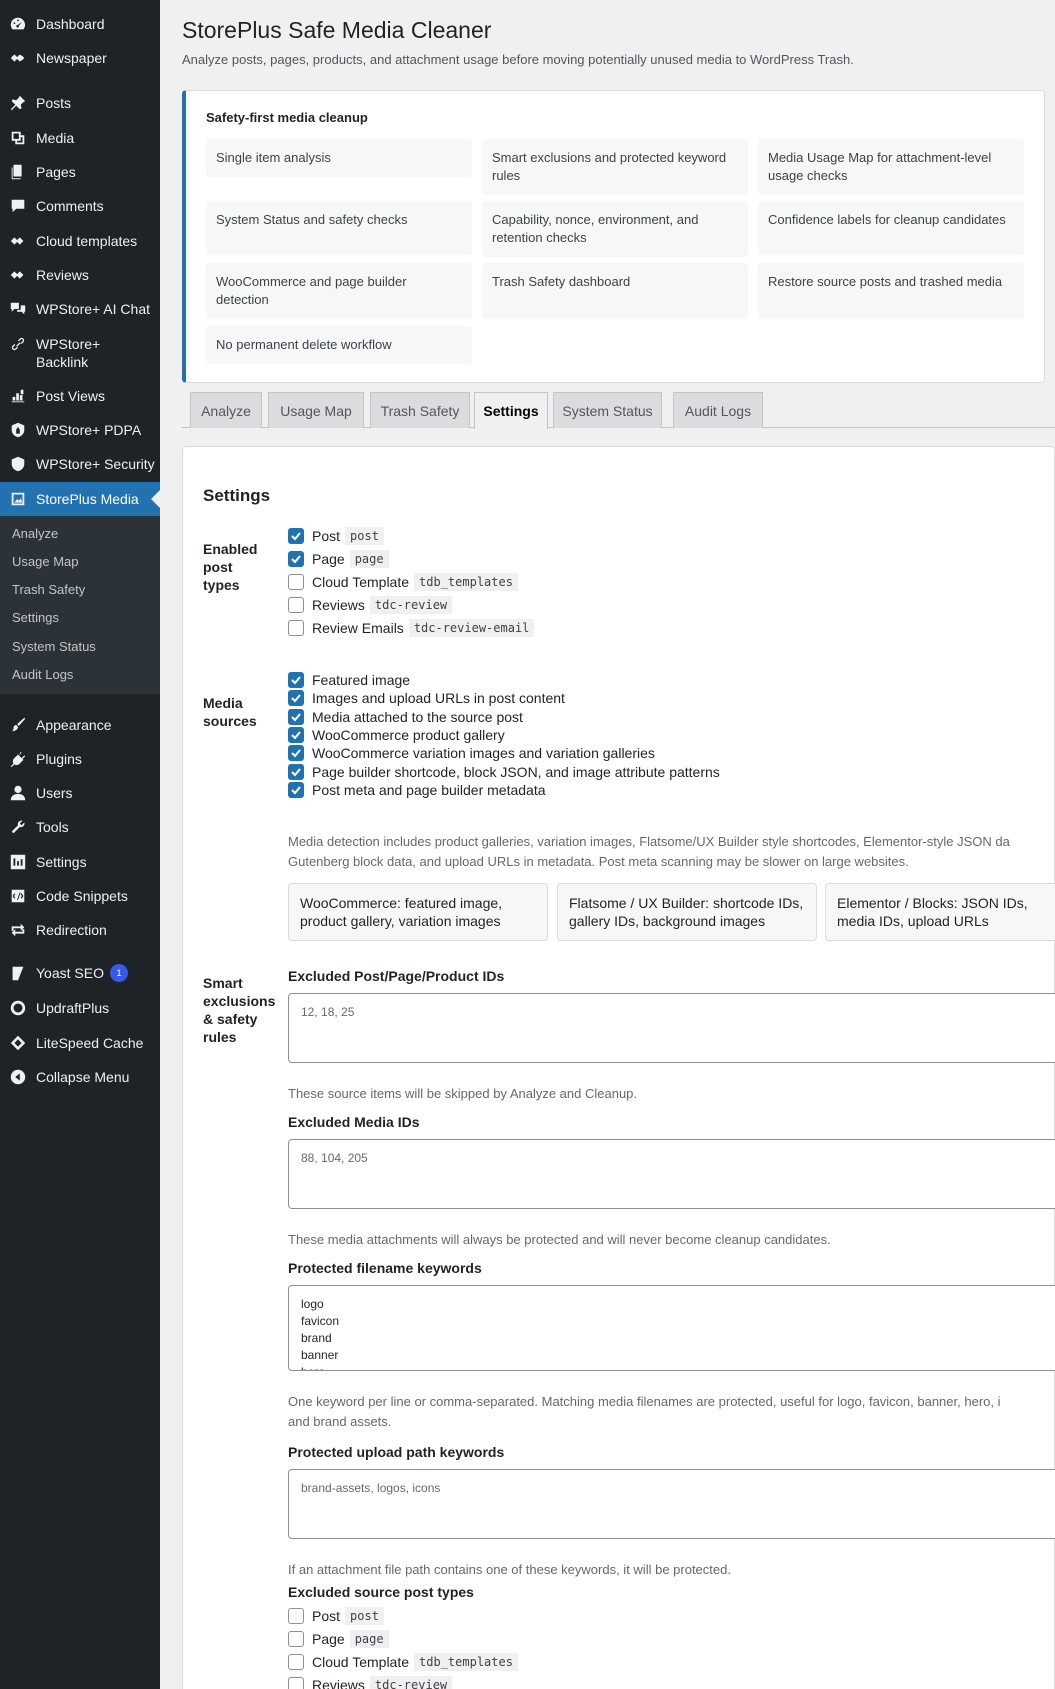  Describe the element at coordinates (80, 430) in the screenshot. I see `sidebar-item-pdpa: WPStore+ PDPA` at that location.